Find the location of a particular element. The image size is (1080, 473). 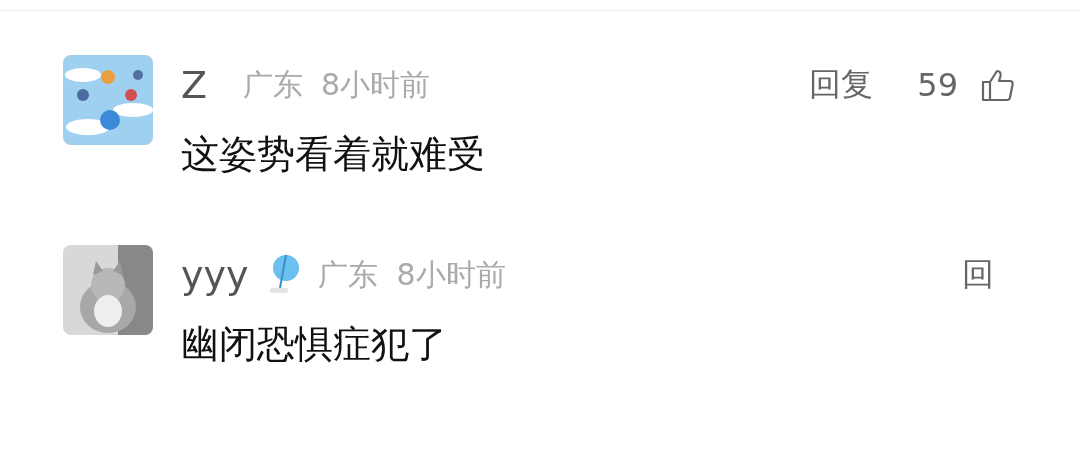

username: Z is located at coordinates (194, 85).